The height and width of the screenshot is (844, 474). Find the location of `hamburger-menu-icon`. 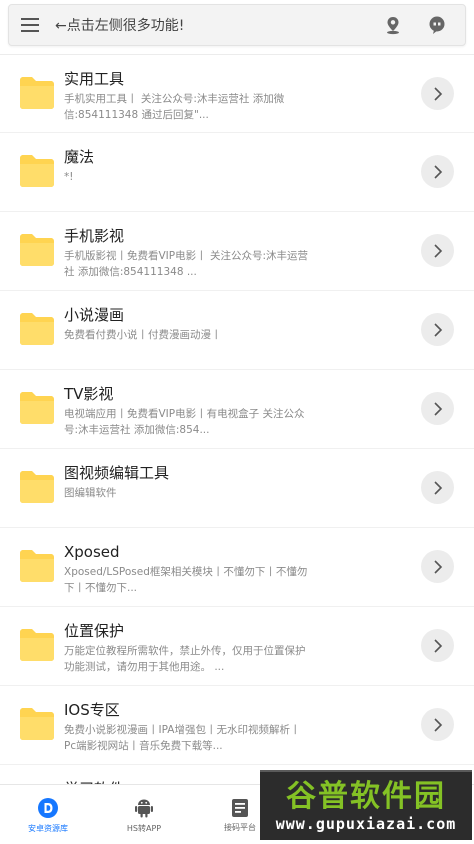

hamburger-menu-icon is located at coordinates (30, 25).